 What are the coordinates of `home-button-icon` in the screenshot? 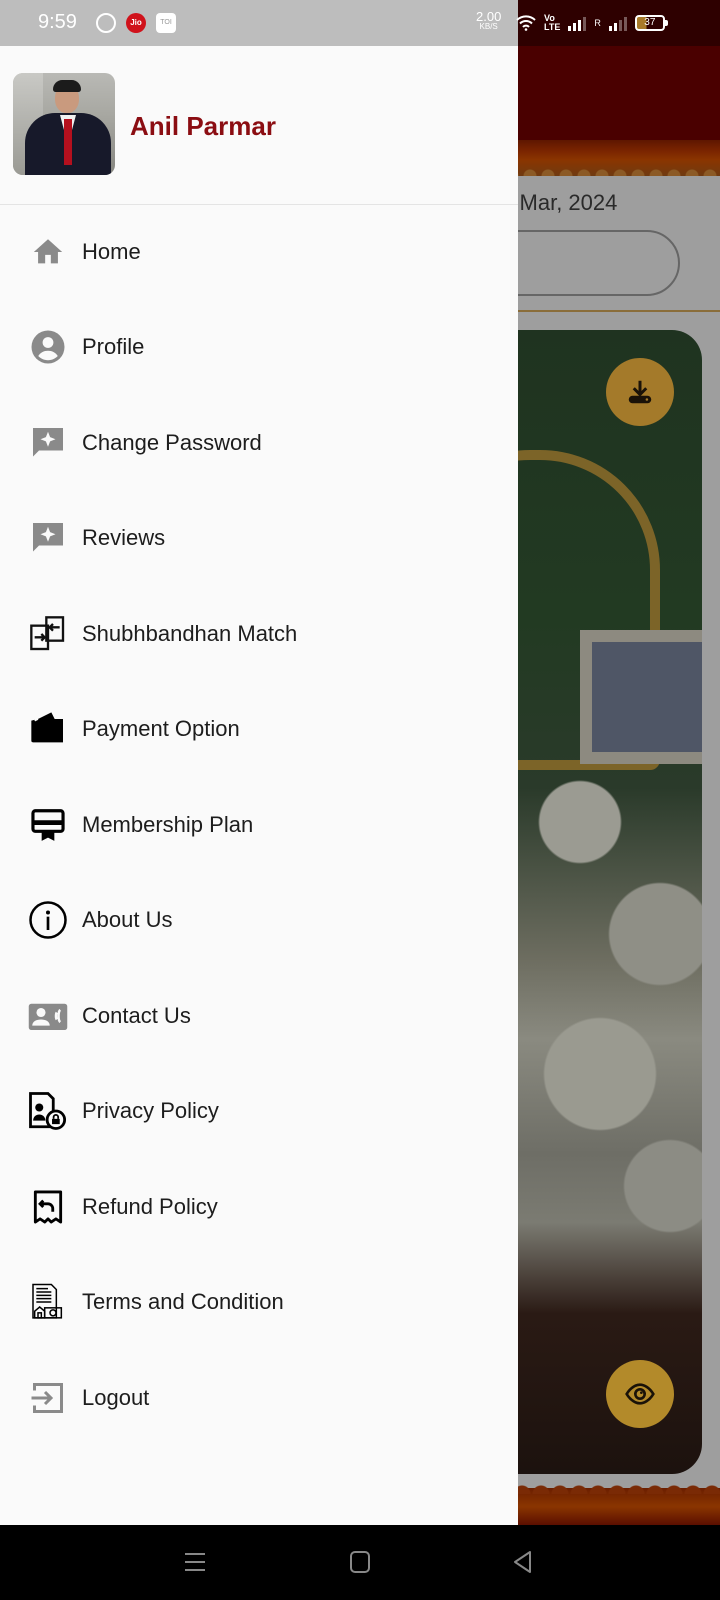 It's located at (360, 1562).